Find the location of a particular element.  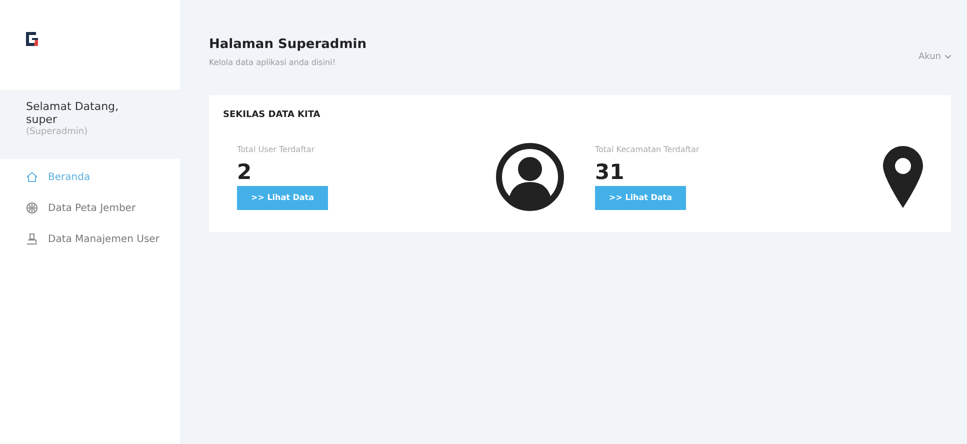

caret-icon is located at coordinates (948, 57).